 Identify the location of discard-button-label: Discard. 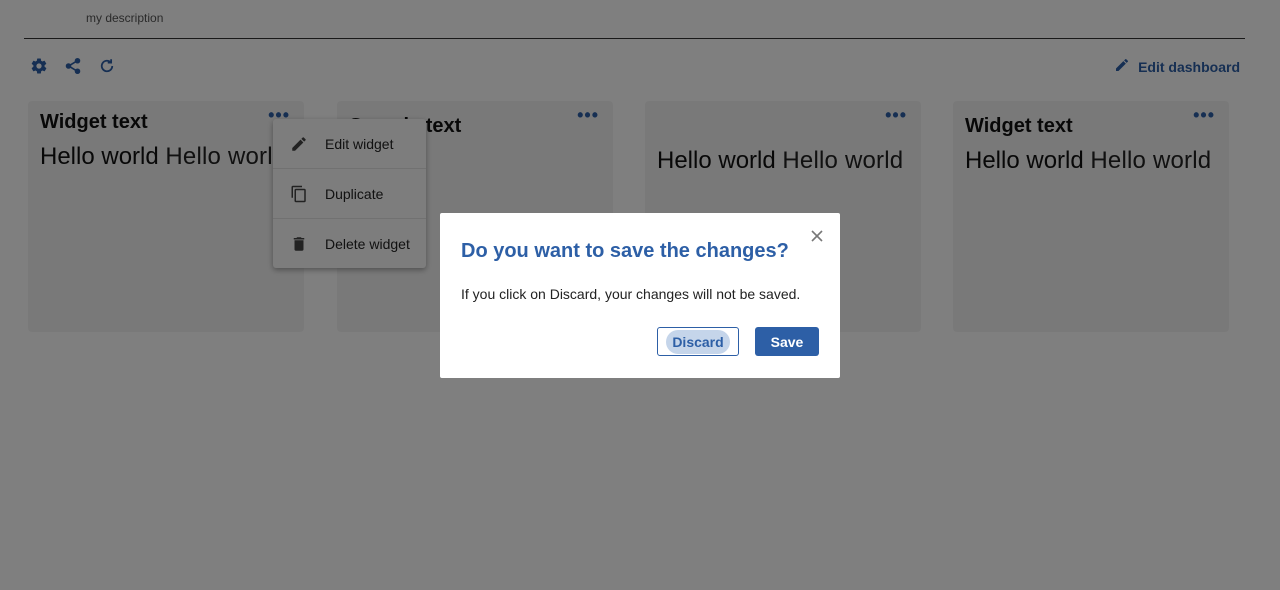
(698, 341).